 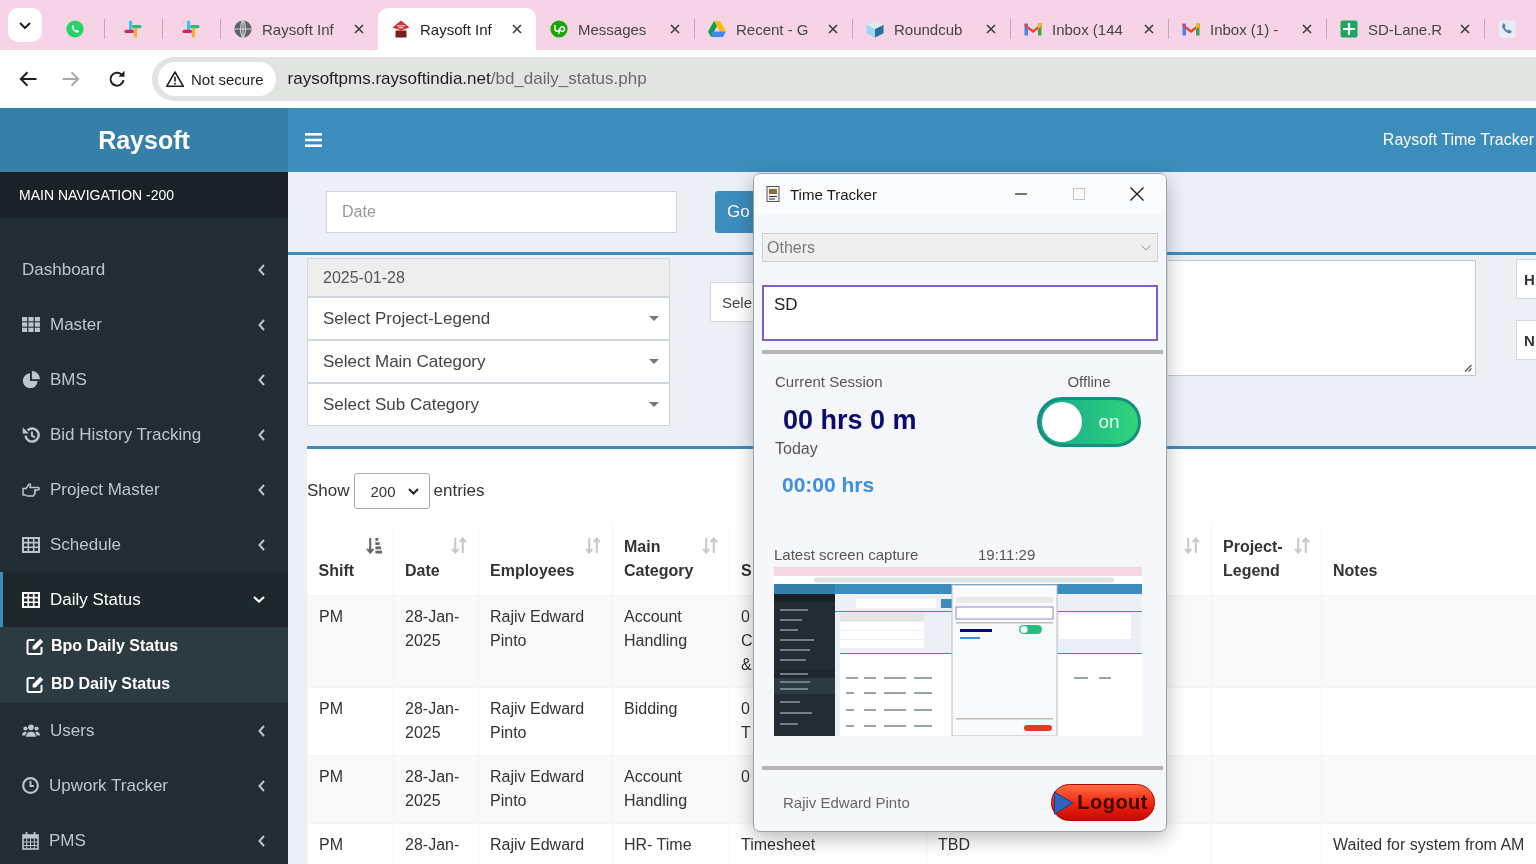 I want to click on dropdown: Select Main Category, so click(x=488, y=361).